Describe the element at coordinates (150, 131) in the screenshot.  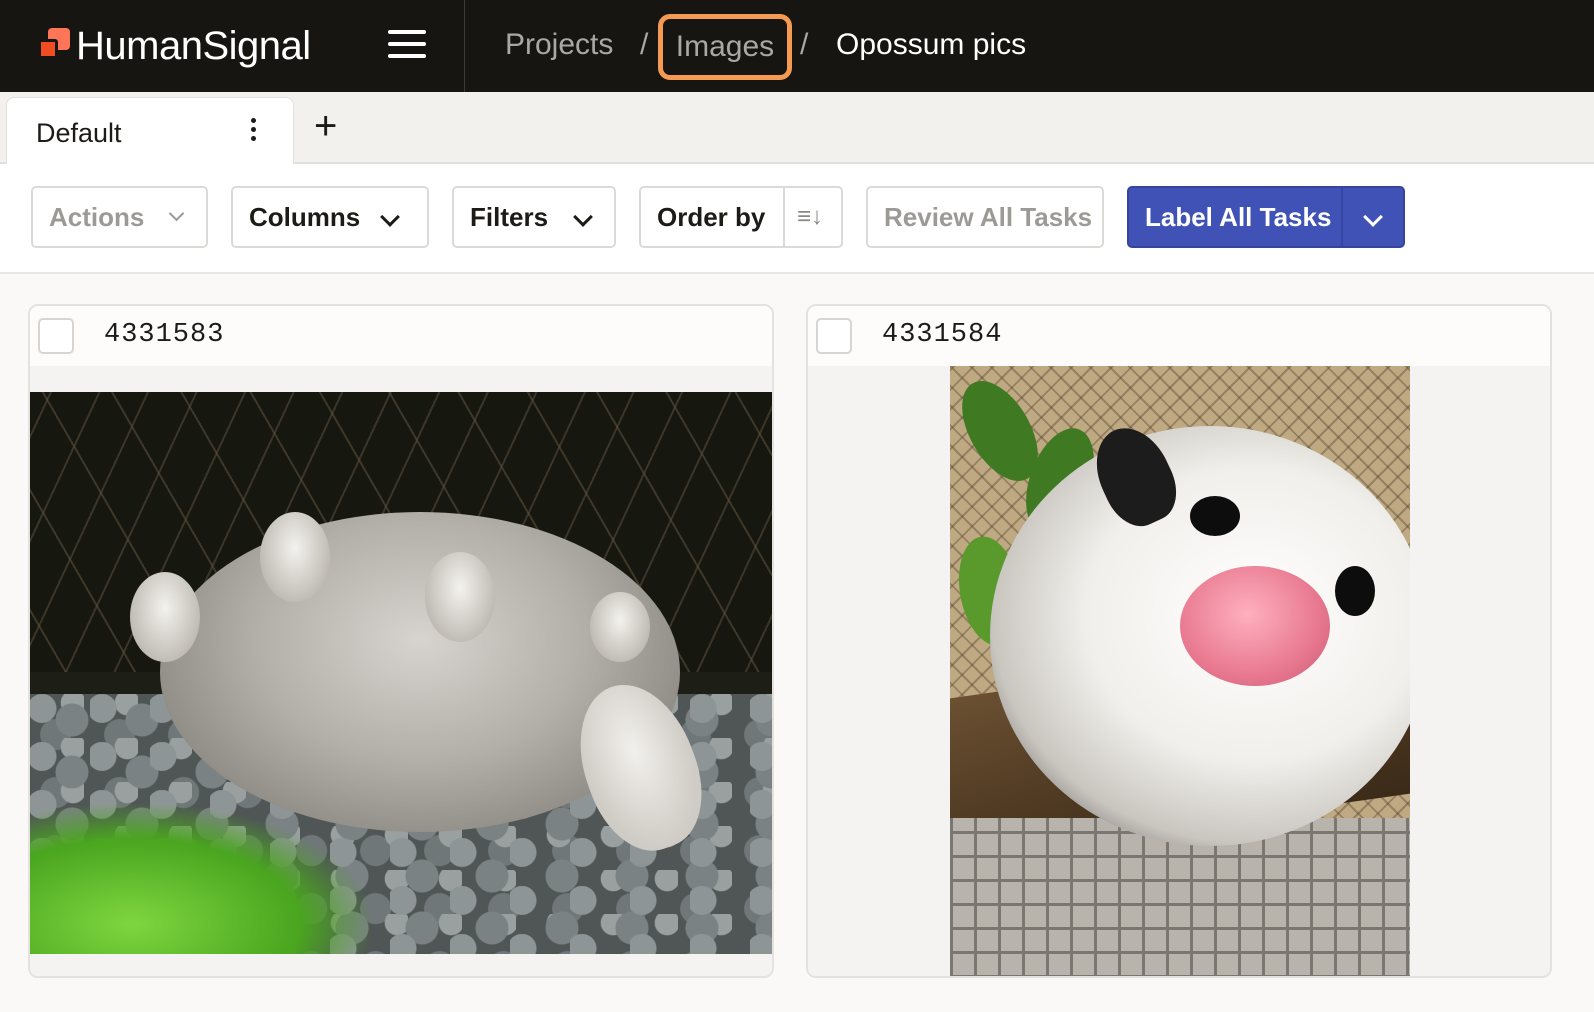
I see `tab-default: Default` at that location.